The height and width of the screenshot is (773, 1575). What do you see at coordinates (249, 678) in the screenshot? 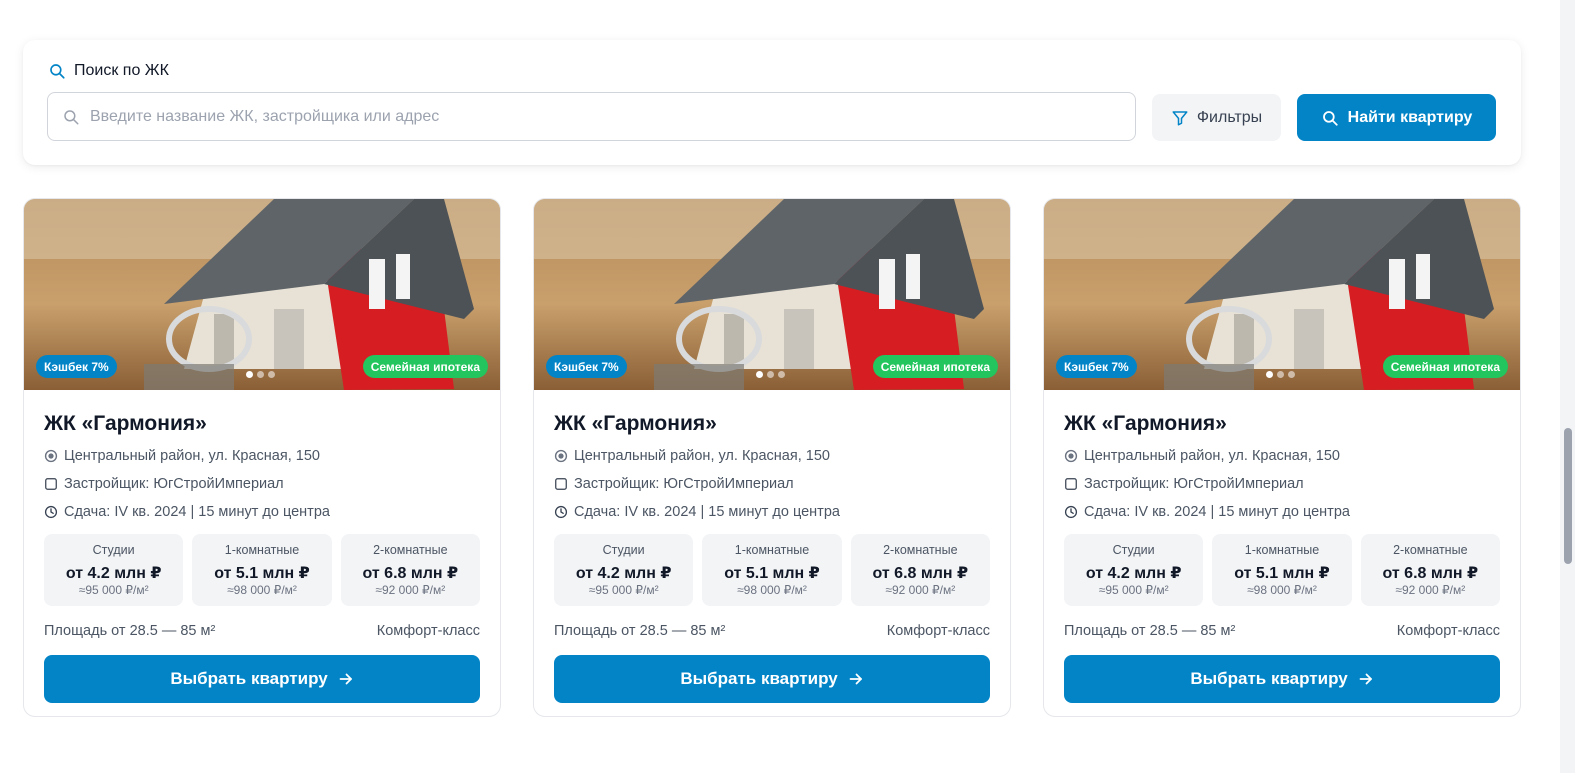
I see `select-apartment-button-label: Выбрать квартиру` at bounding box center [249, 678].